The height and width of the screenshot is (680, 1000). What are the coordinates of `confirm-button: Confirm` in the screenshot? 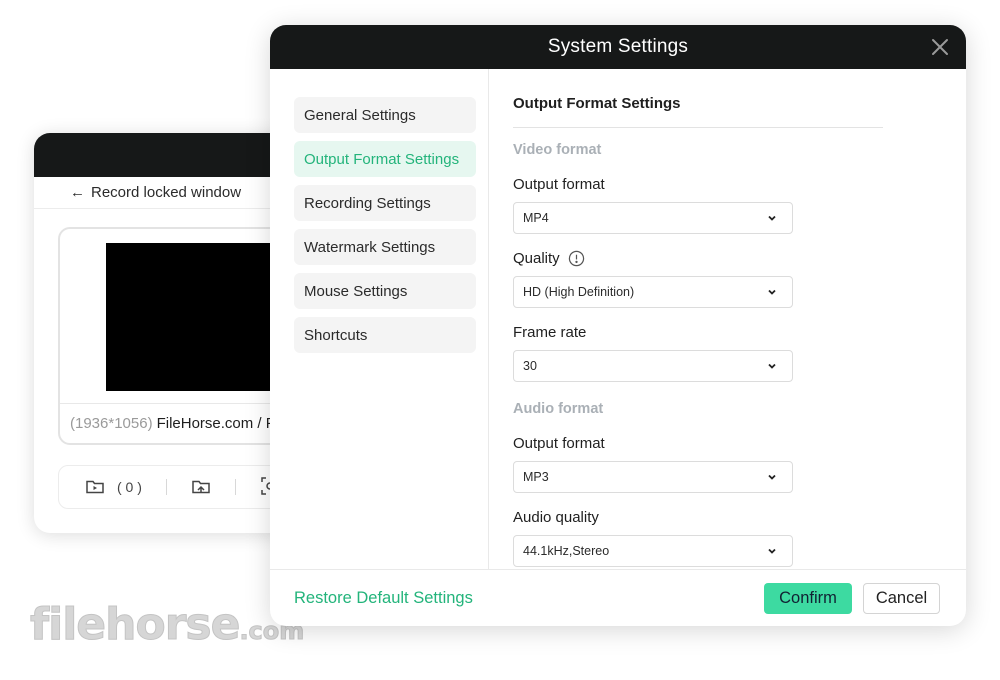 It's located at (808, 598).